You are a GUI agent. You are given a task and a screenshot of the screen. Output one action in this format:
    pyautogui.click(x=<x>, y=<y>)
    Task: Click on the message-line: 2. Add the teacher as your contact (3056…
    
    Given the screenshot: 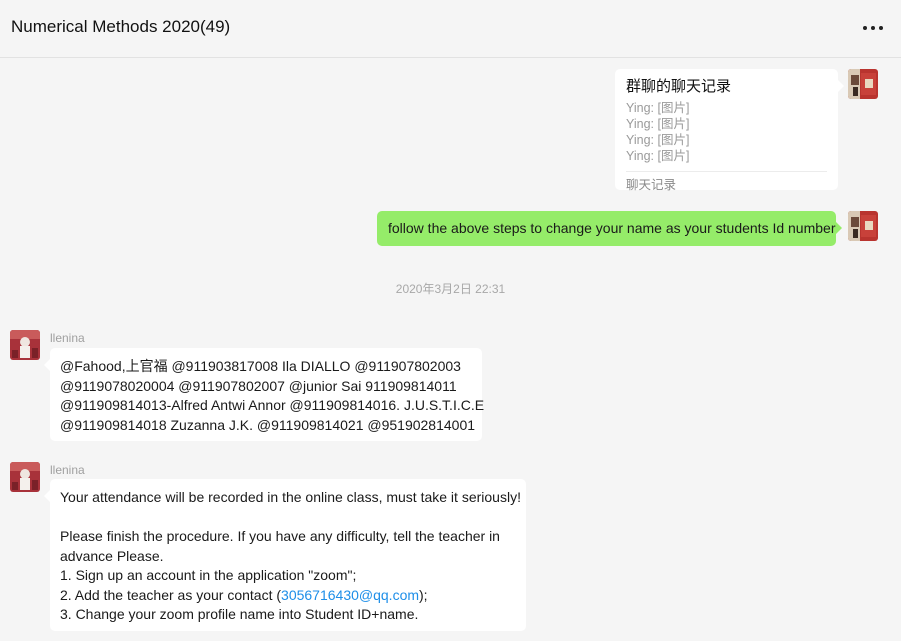 What is the action you would take?
    pyautogui.click(x=288, y=596)
    